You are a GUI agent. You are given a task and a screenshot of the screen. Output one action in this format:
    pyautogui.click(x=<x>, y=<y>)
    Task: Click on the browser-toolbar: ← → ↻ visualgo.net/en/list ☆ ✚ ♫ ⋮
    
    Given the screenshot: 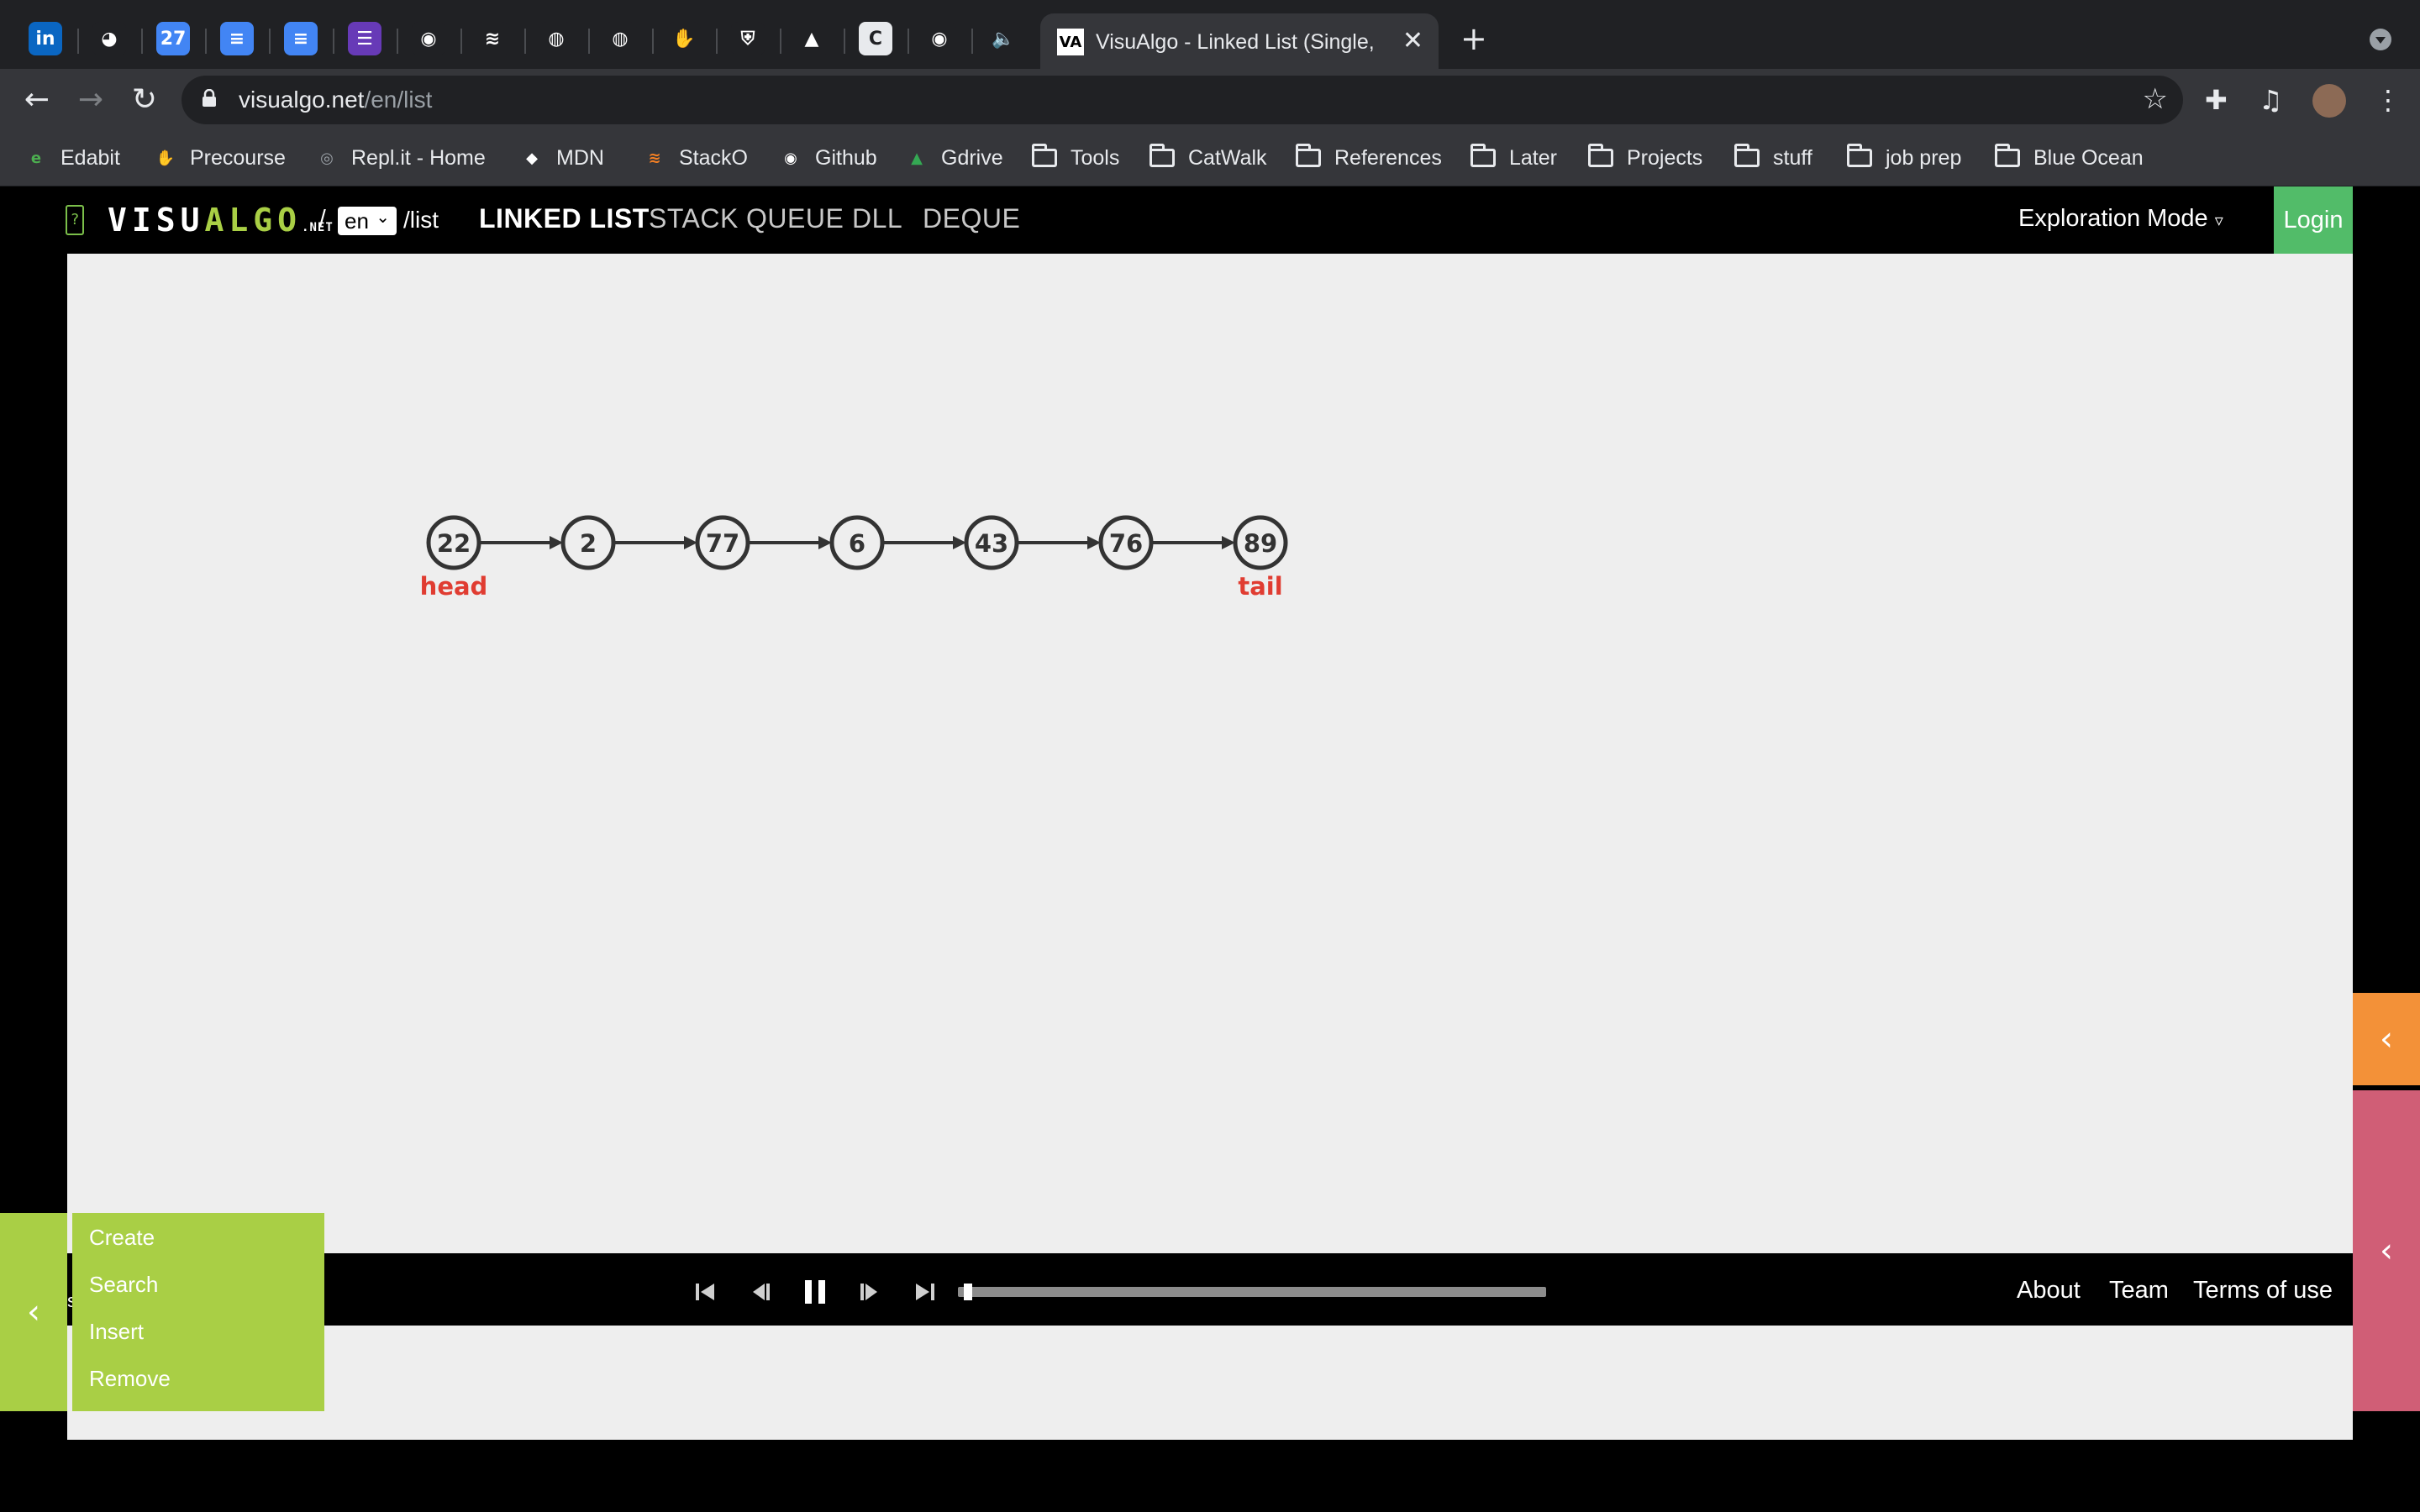 What is the action you would take?
    pyautogui.click(x=1210, y=100)
    